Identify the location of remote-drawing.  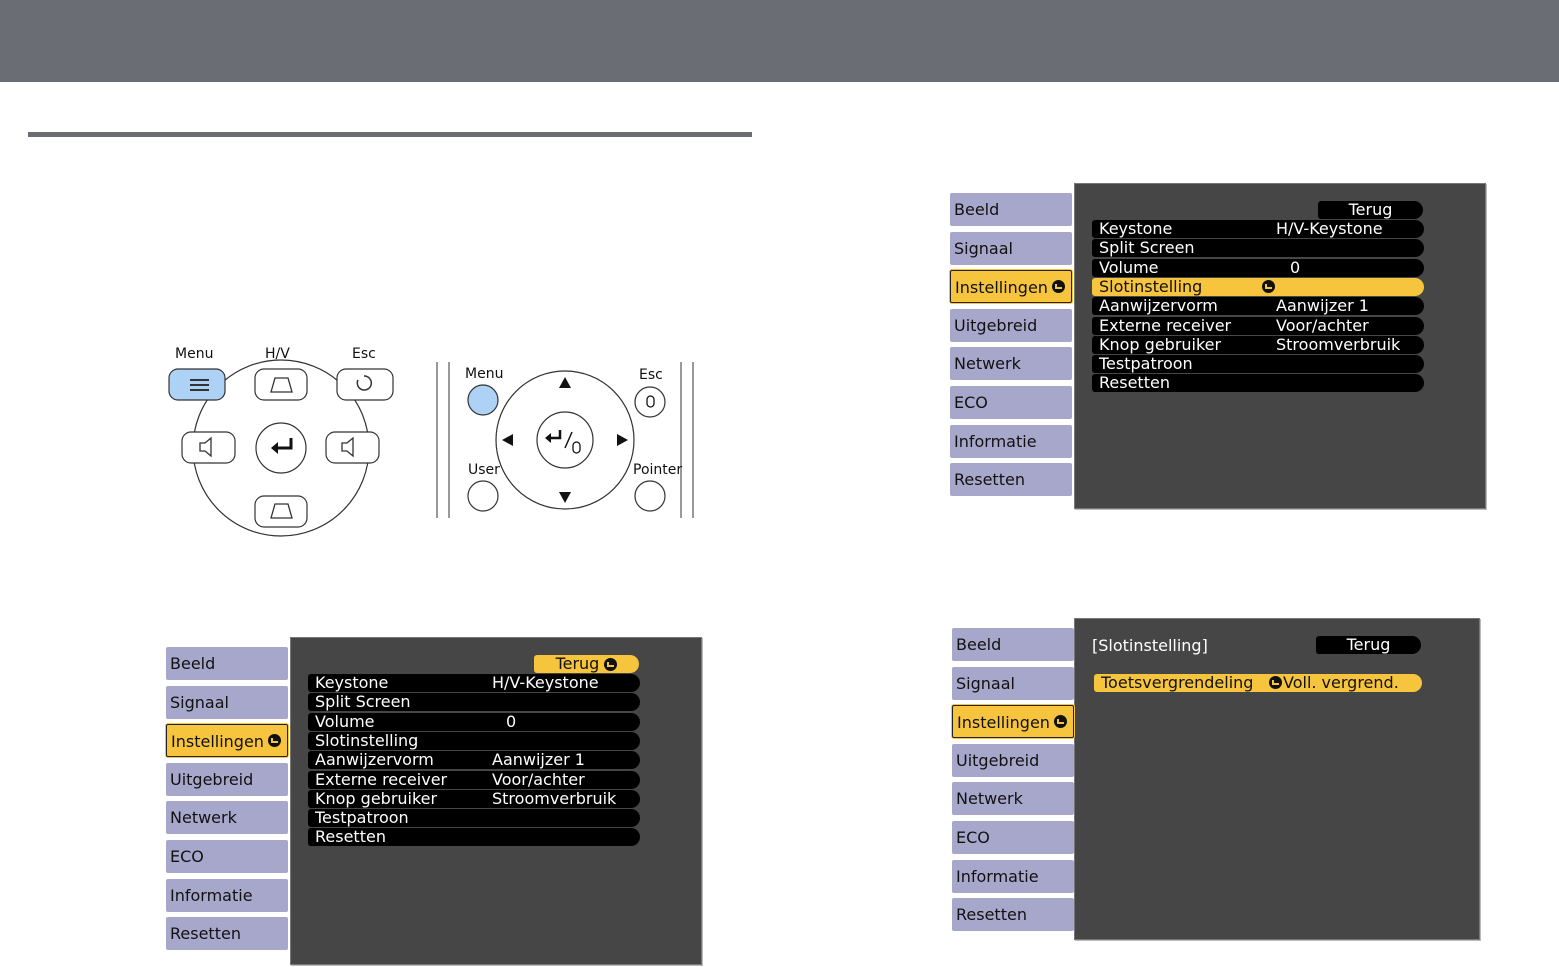
(565, 440).